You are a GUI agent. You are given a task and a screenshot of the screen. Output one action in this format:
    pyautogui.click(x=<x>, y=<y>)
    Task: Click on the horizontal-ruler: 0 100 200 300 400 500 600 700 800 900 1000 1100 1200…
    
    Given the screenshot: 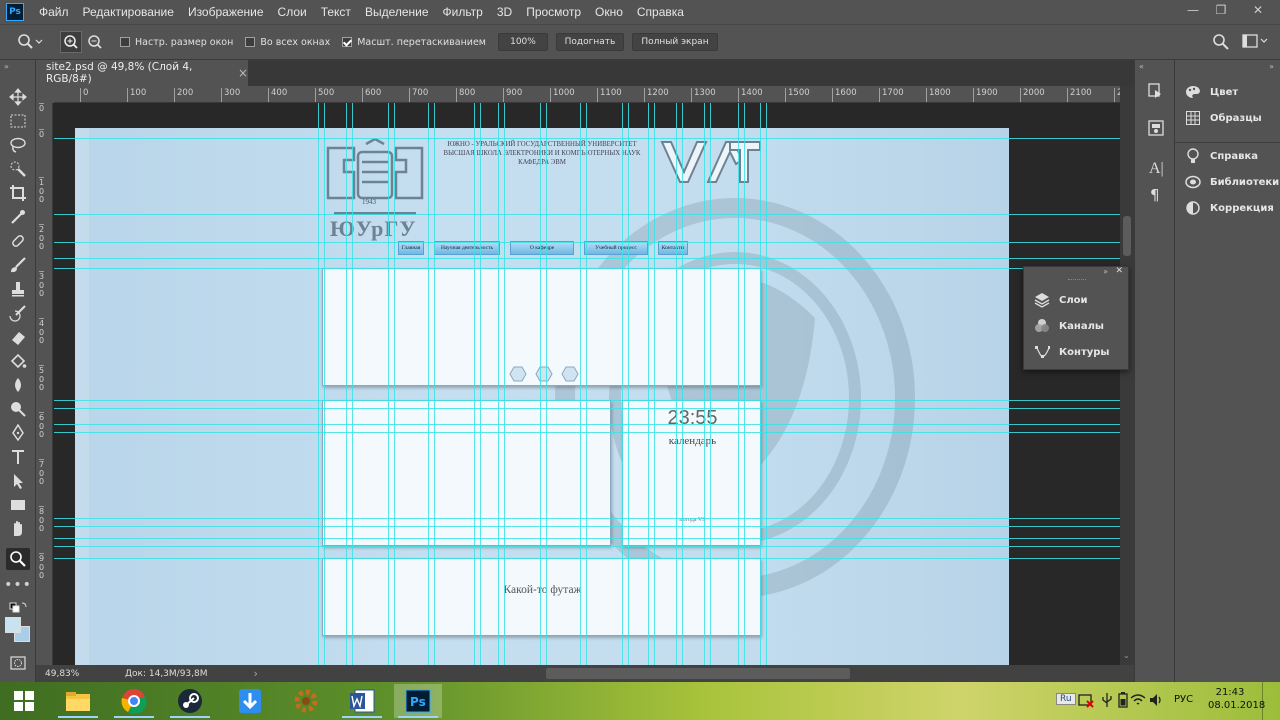 What is the action you would take?
    pyautogui.click(x=587, y=94)
    